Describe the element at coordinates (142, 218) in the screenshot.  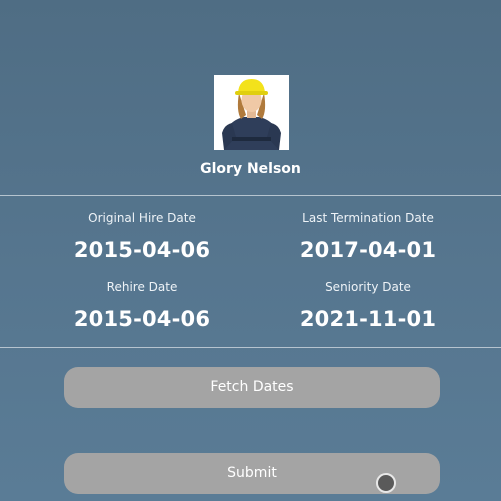
I see `original-hire-date-label: Original Hire Date` at that location.